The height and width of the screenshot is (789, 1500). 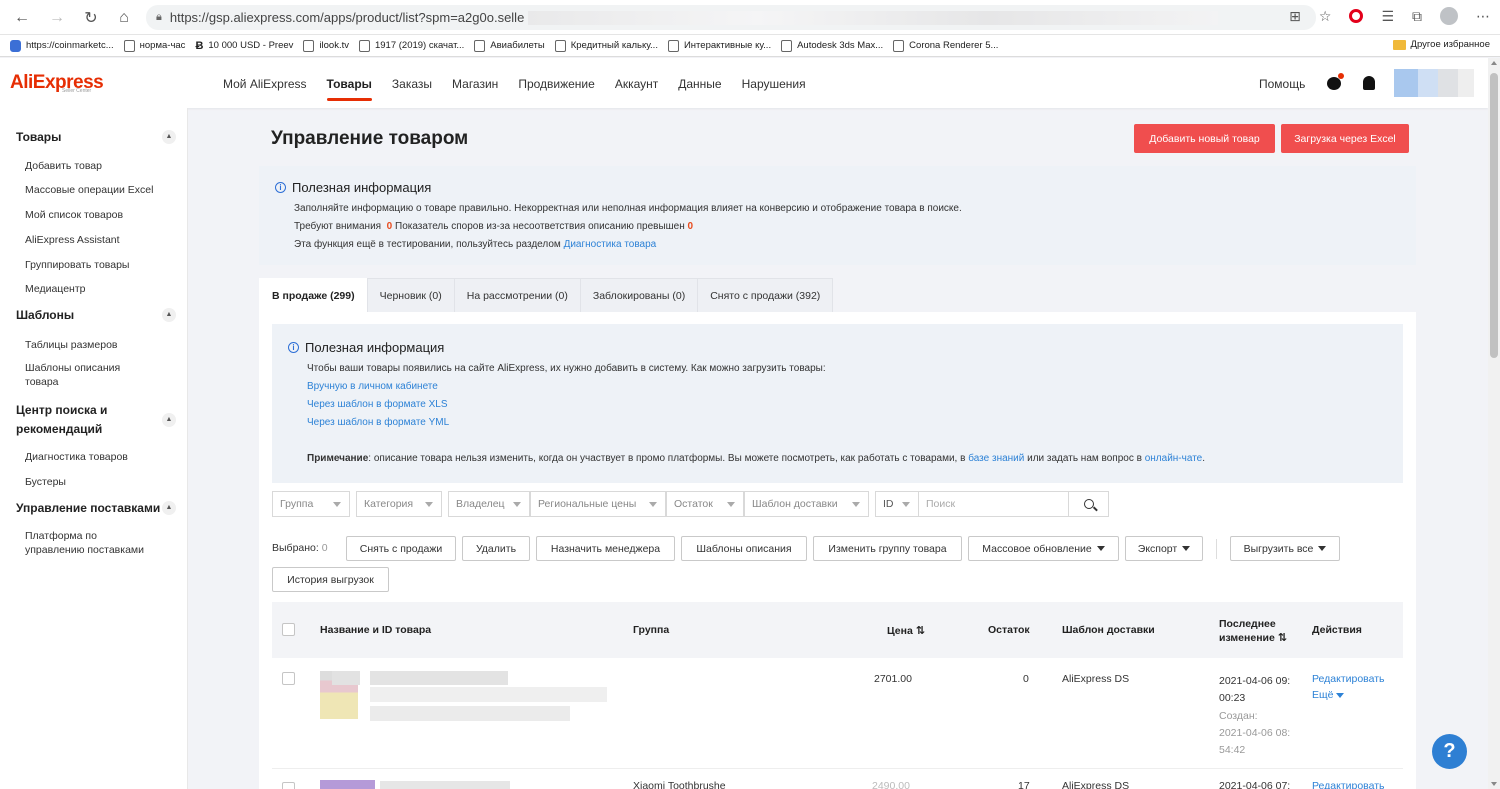 I want to click on xls-template-link: Через шаблон в формате XLS, so click(x=377, y=404).